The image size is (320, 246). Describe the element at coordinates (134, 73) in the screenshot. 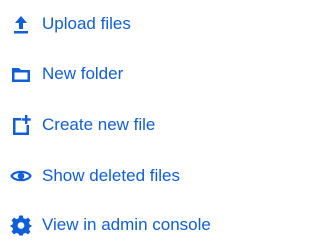

I see `menu-item-new-folder: New folder` at that location.